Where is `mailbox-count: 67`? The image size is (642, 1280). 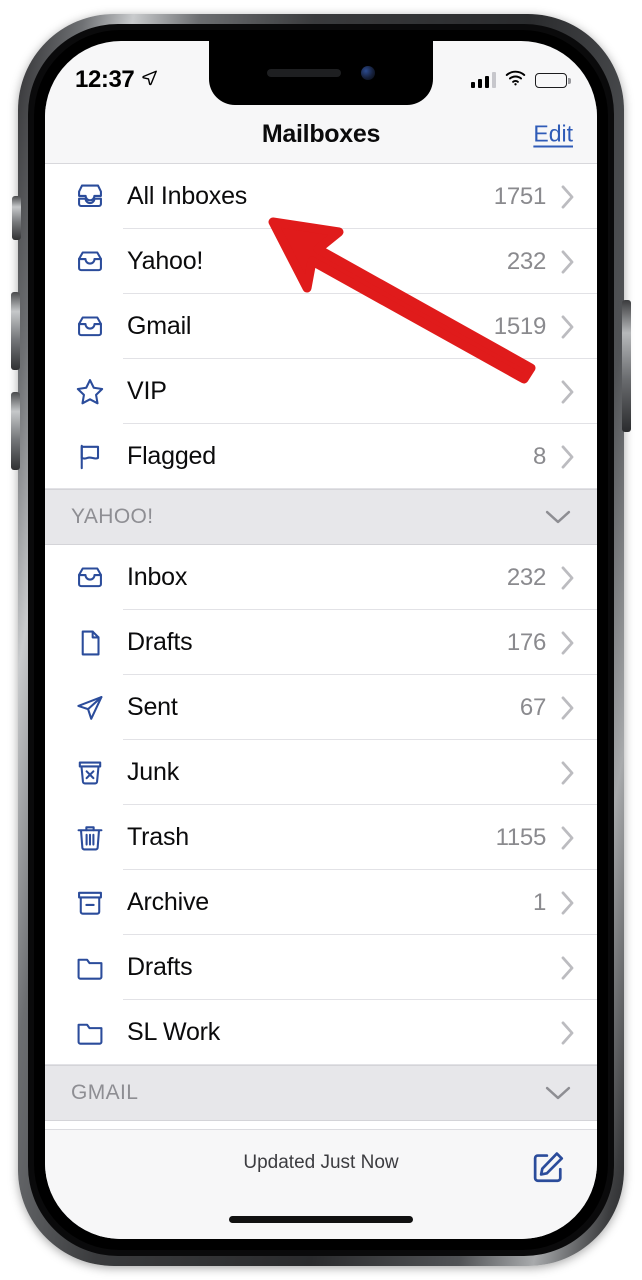
mailbox-count: 67 is located at coordinates (532, 707).